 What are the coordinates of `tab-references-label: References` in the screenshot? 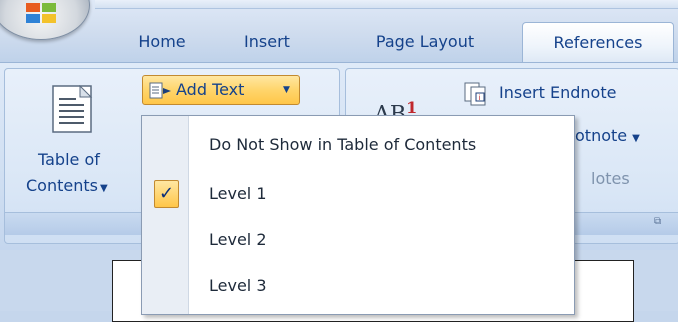 It's located at (598, 42).